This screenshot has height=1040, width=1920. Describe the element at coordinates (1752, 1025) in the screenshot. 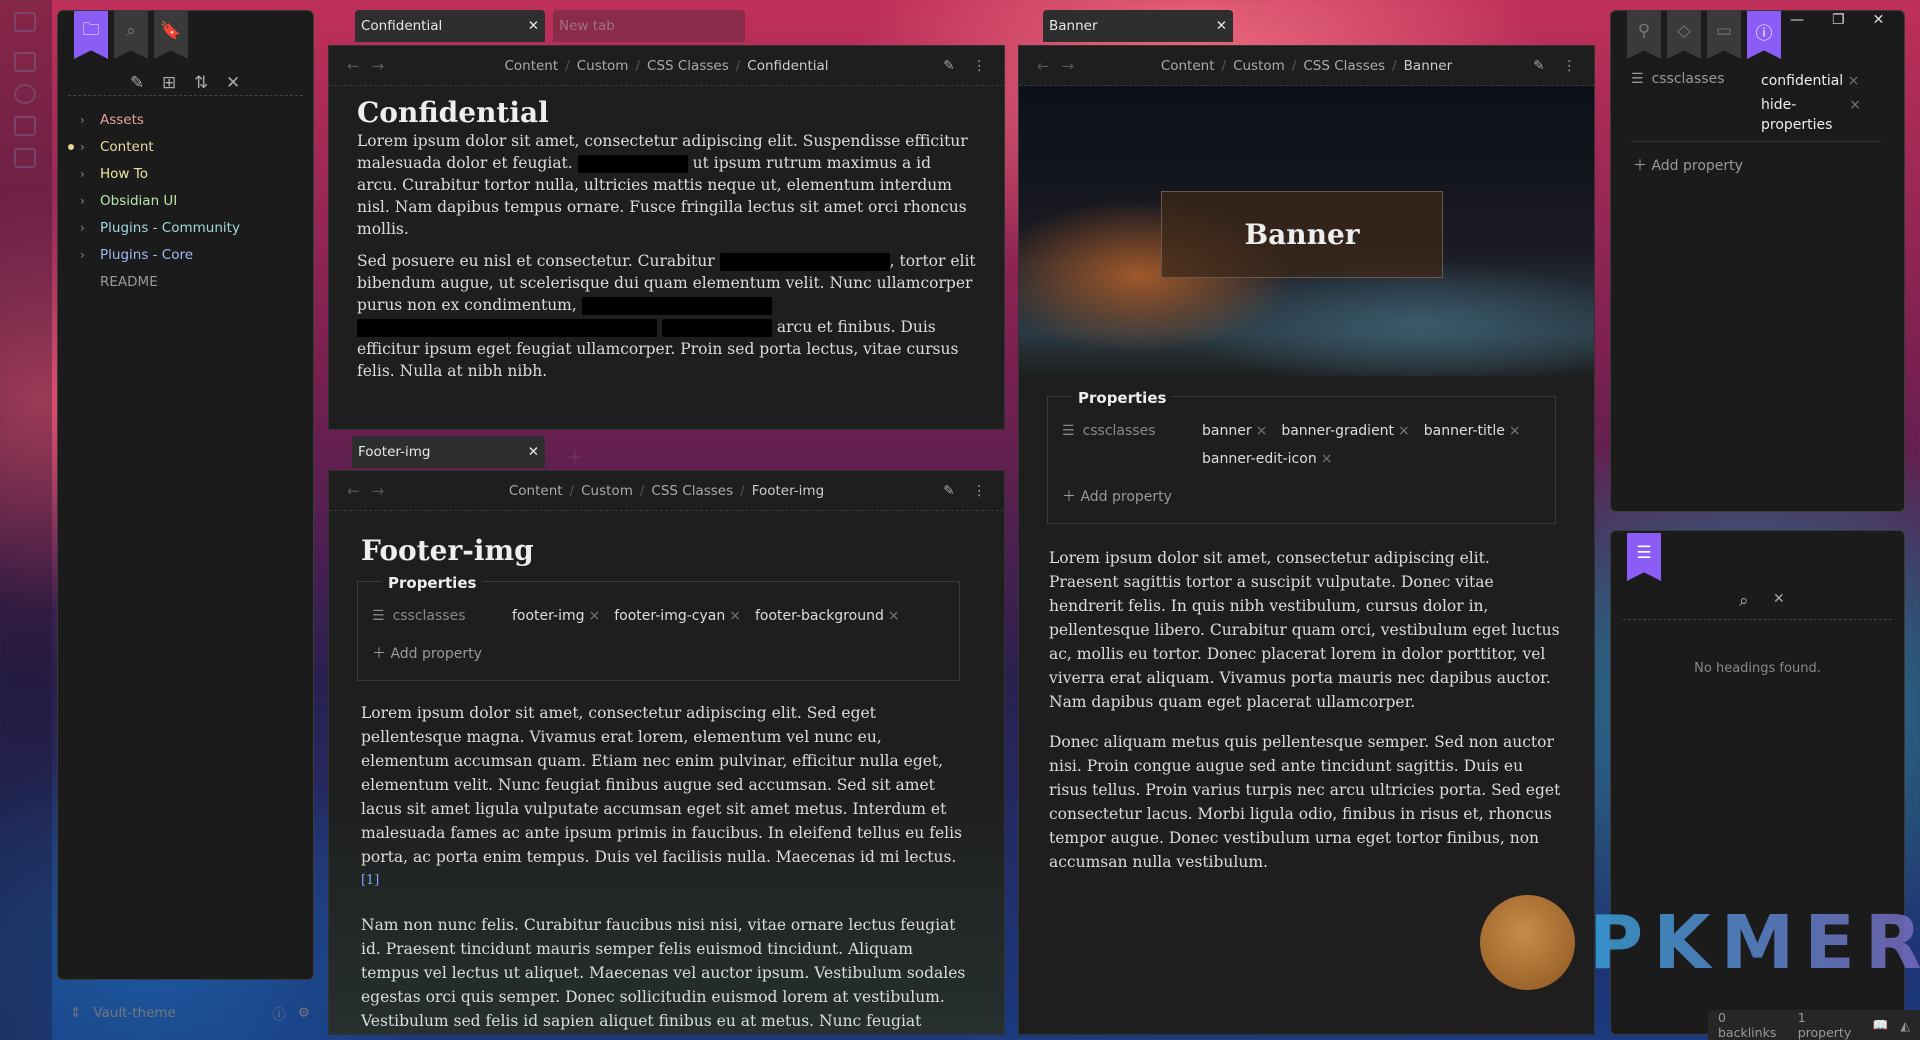

I see `backlinks-count: 0 backlinks` at that location.